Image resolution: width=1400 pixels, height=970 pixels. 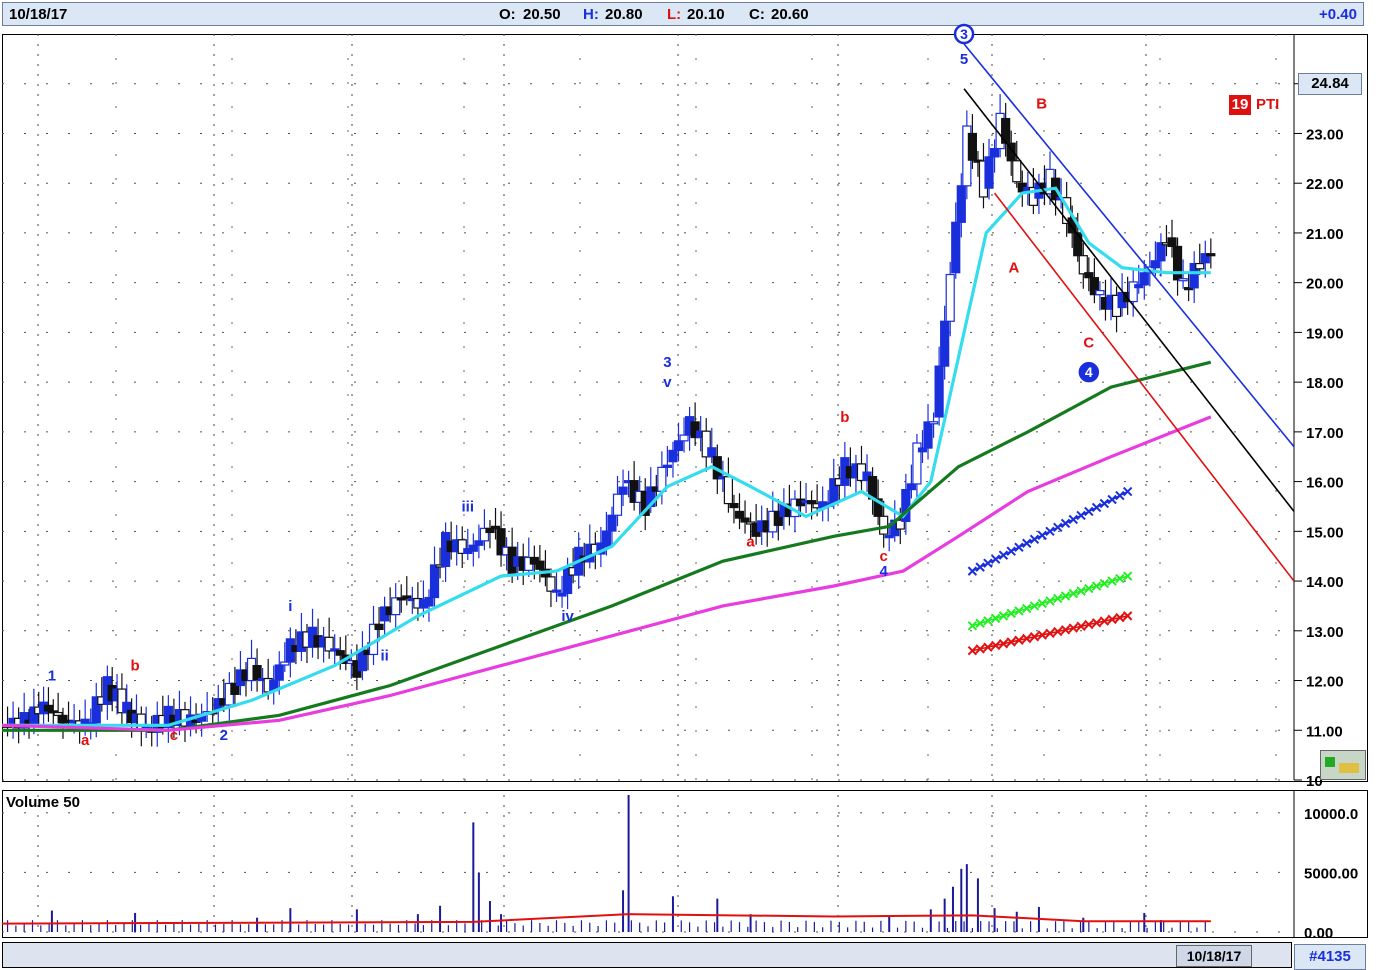 I want to click on y-tick-label: 14.00, so click(x=1325, y=582).